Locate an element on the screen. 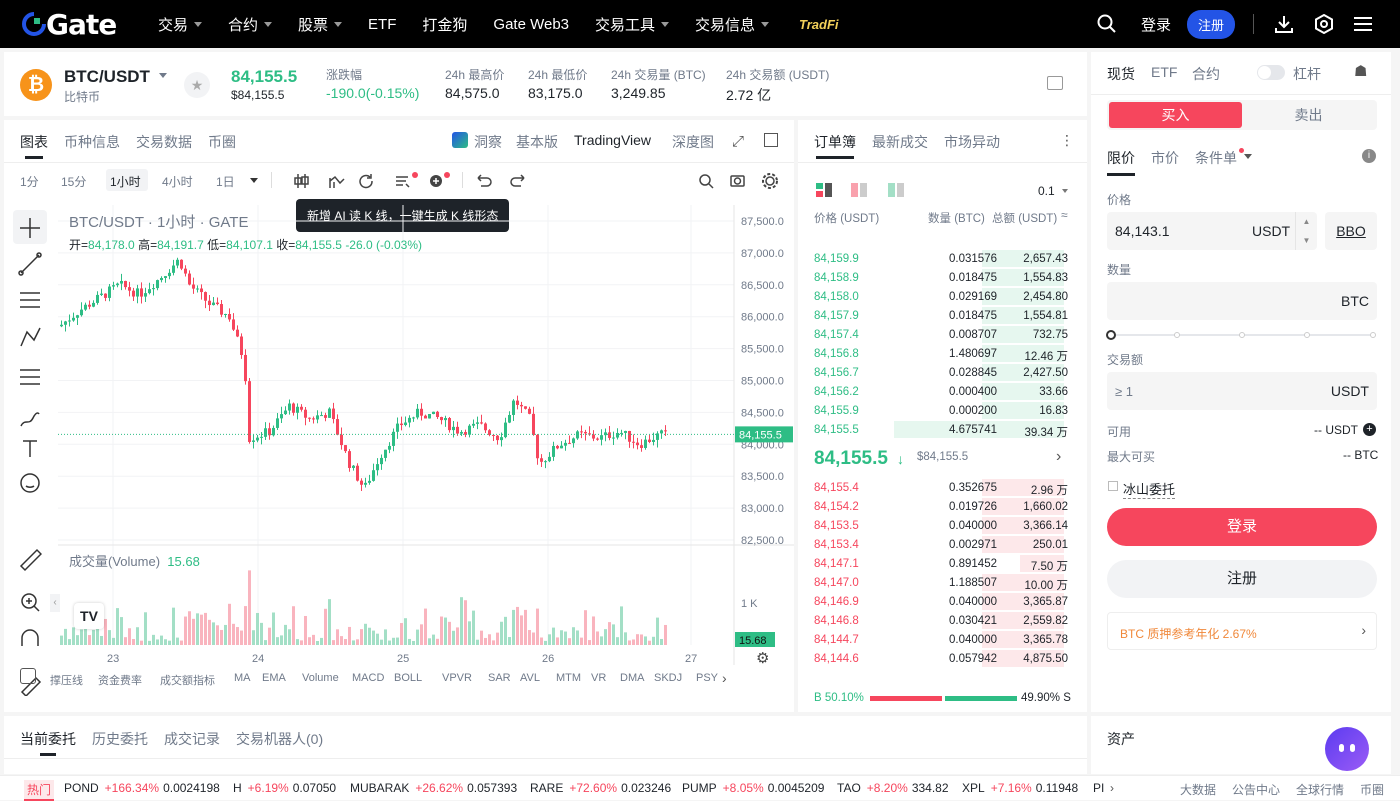 This screenshot has width=1400, height=801. tab-trade-history: 成交记录 is located at coordinates (192, 739).